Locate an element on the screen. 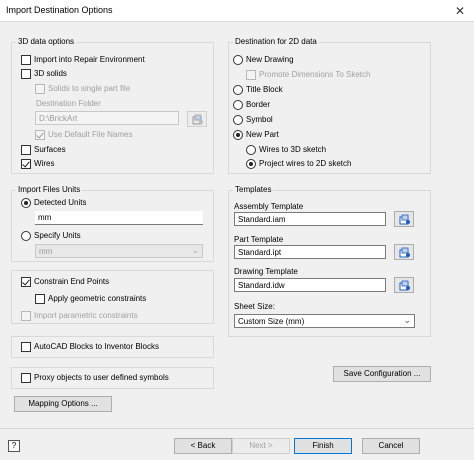 This screenshot has height=460, width=474. single-part-checkbox is located at coordinates (40, 89).